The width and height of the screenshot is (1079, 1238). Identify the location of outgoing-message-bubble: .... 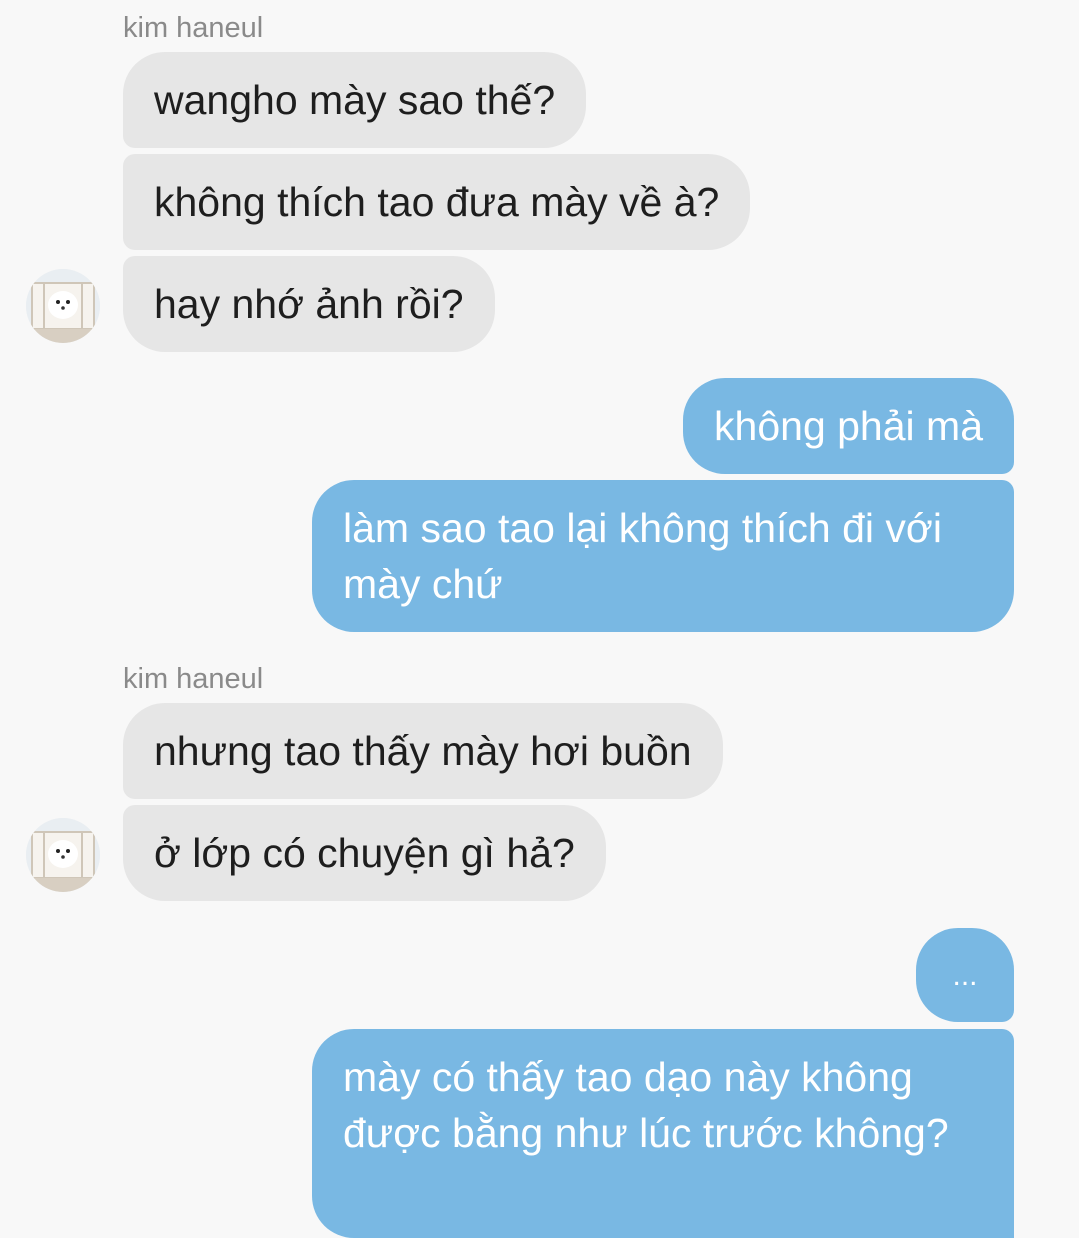
(965, 975).